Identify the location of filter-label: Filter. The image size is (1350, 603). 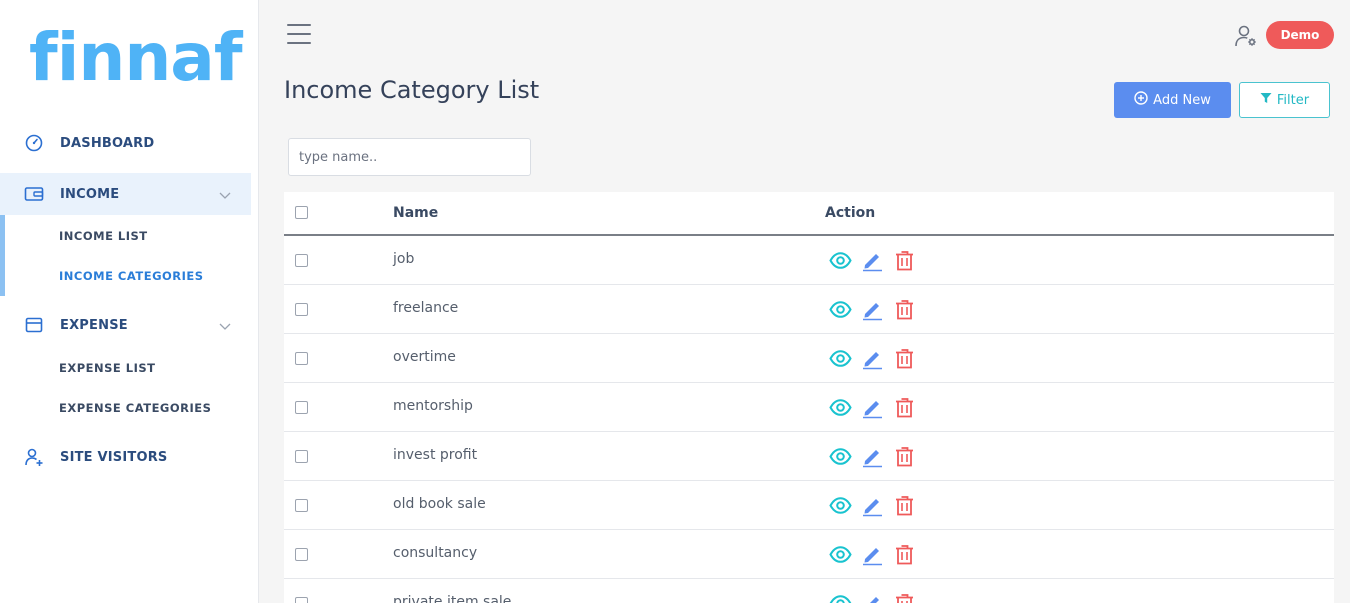
(1293, 100).